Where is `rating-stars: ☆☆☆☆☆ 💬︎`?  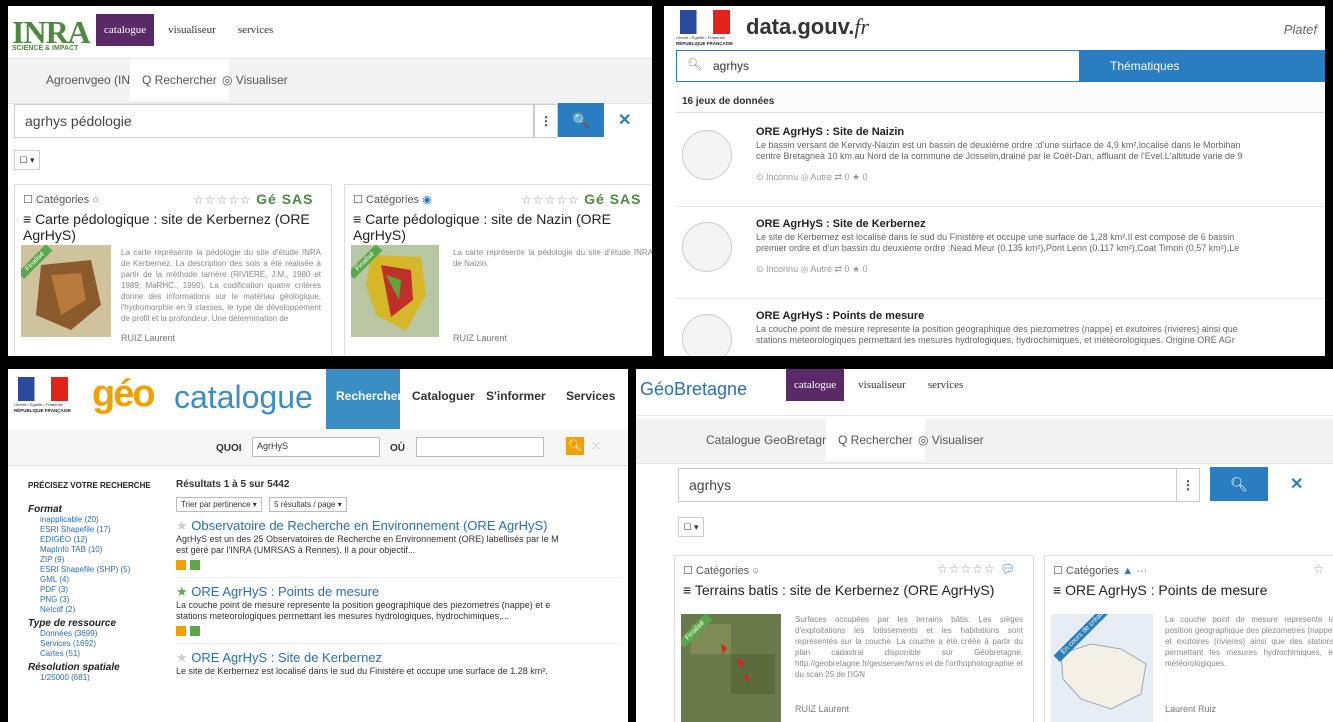 rating-stars: ☆☆☆☆☆ 💬︎ is located at coordinates (976, 569).